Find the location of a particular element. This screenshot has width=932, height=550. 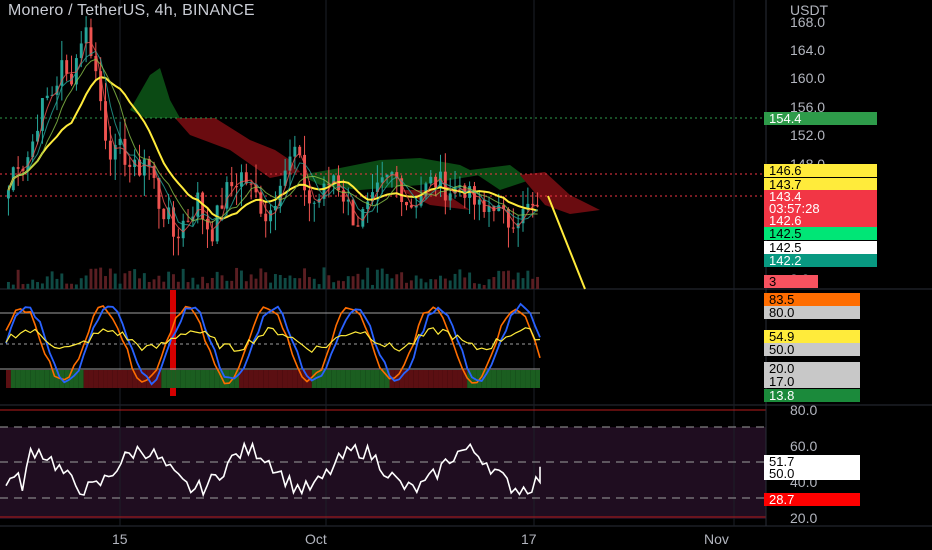

time-label-oct: Oct is located at coordinates (316, 539).